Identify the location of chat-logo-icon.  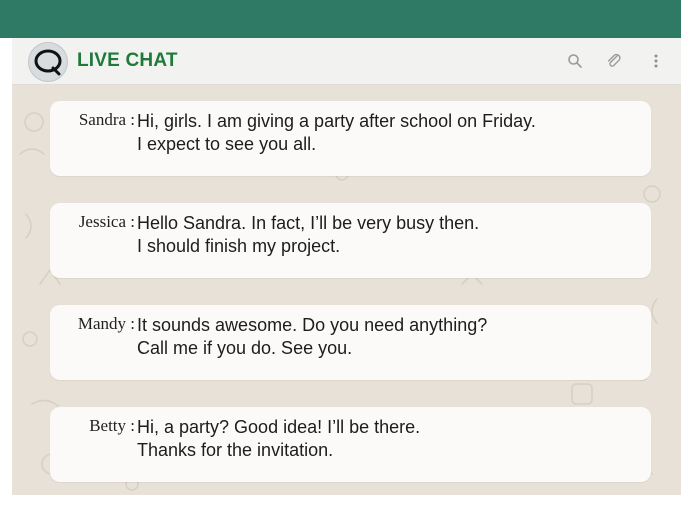
(48, 62).